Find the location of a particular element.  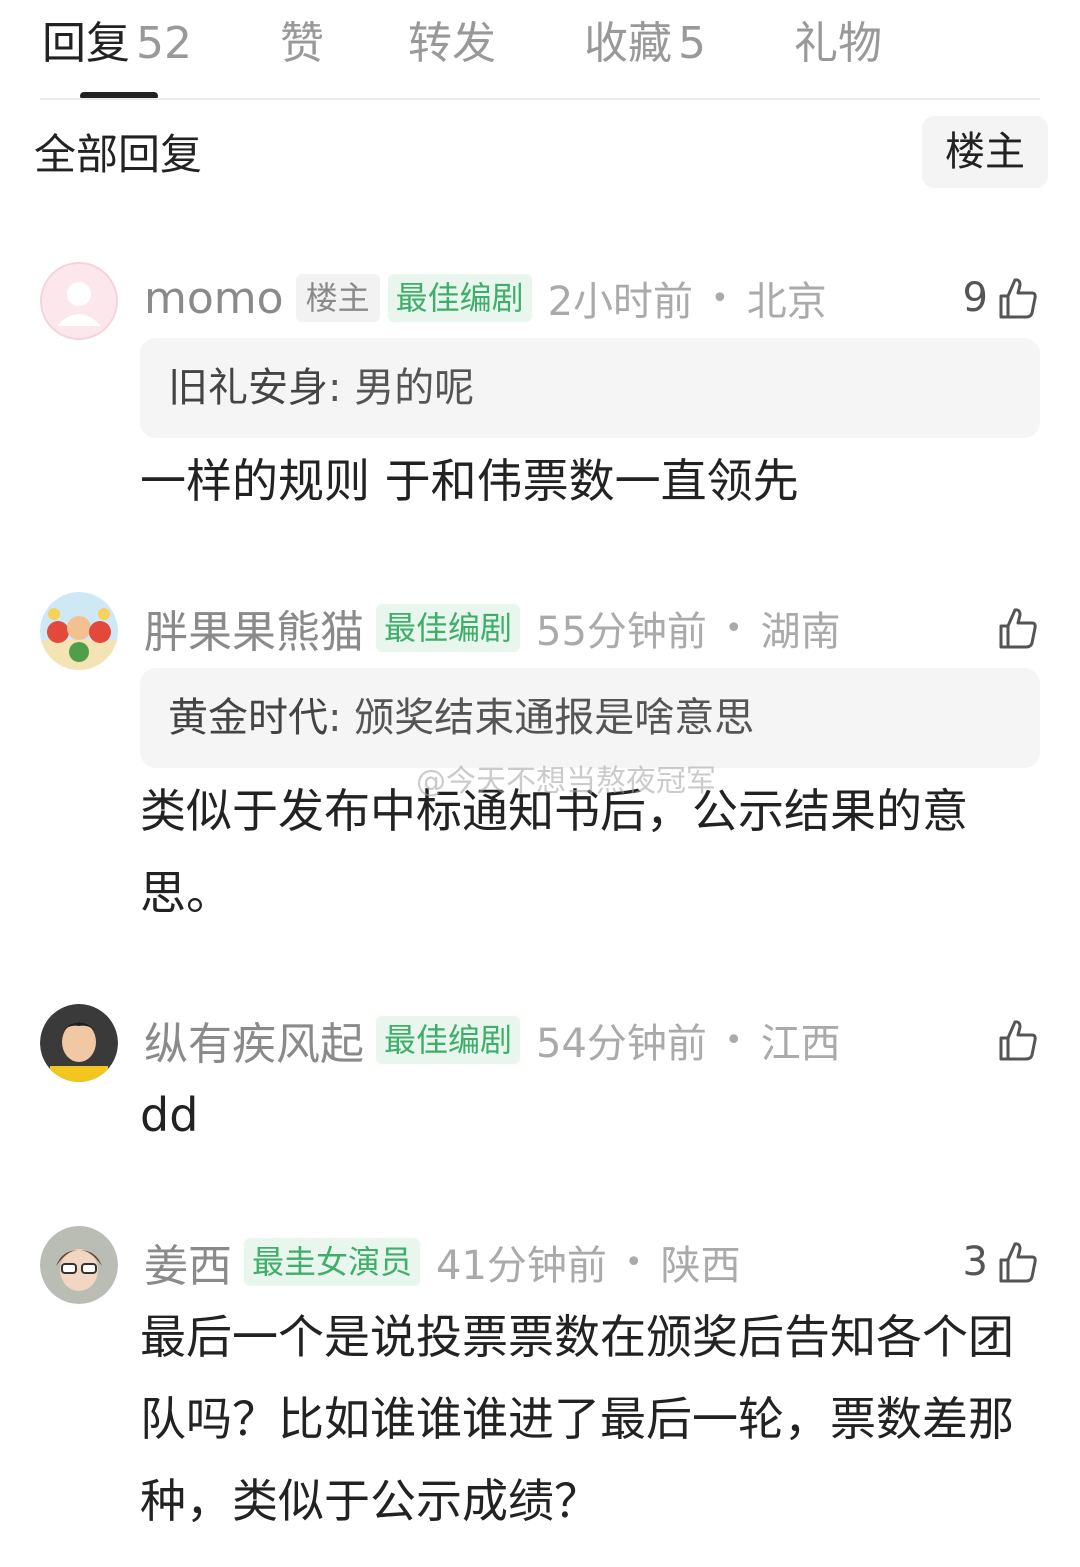

tab-bar: 回复 52 赞 转发 收藏 5 礼物 is located at coordinates (540, 50).